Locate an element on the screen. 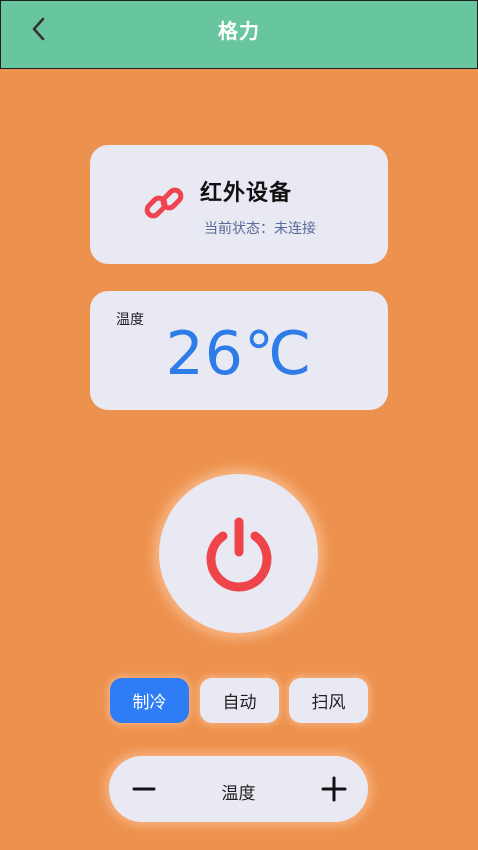  page-title: 格力 is located at coordinates (239, 31).